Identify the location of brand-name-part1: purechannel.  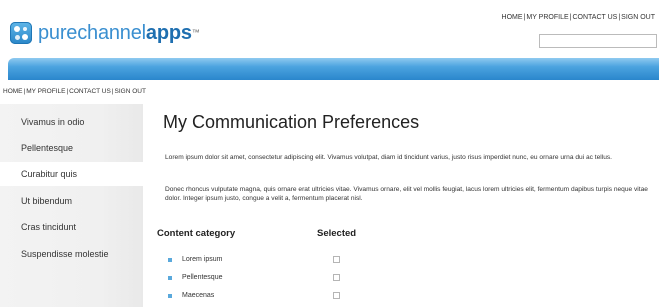
(92, 33).